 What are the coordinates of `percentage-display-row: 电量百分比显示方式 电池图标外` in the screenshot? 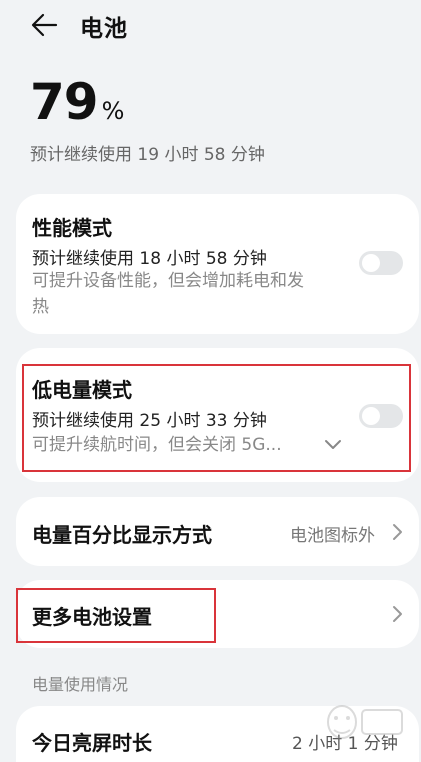 It's located at (217, 531).